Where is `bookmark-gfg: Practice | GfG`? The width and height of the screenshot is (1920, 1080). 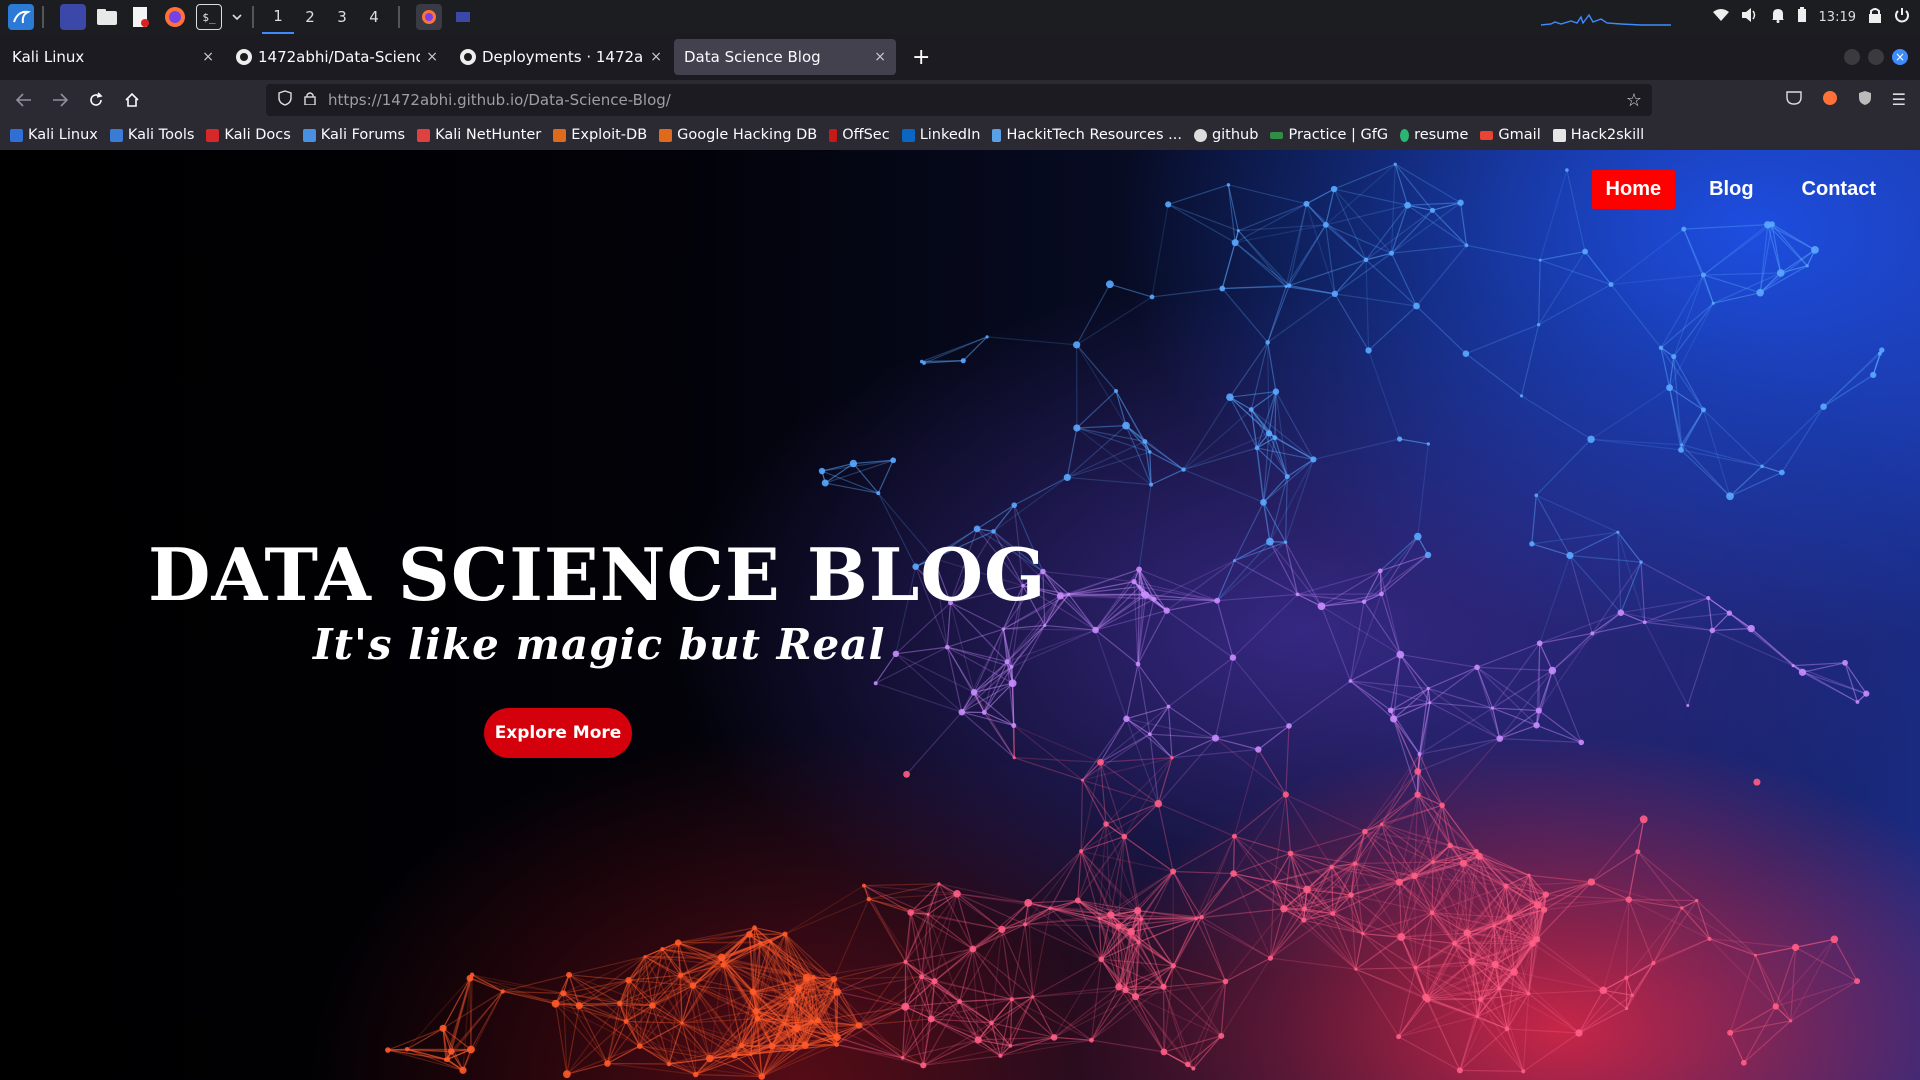
bookmark-gfg: Practice | GfG is located at coordinates (1329, 135).